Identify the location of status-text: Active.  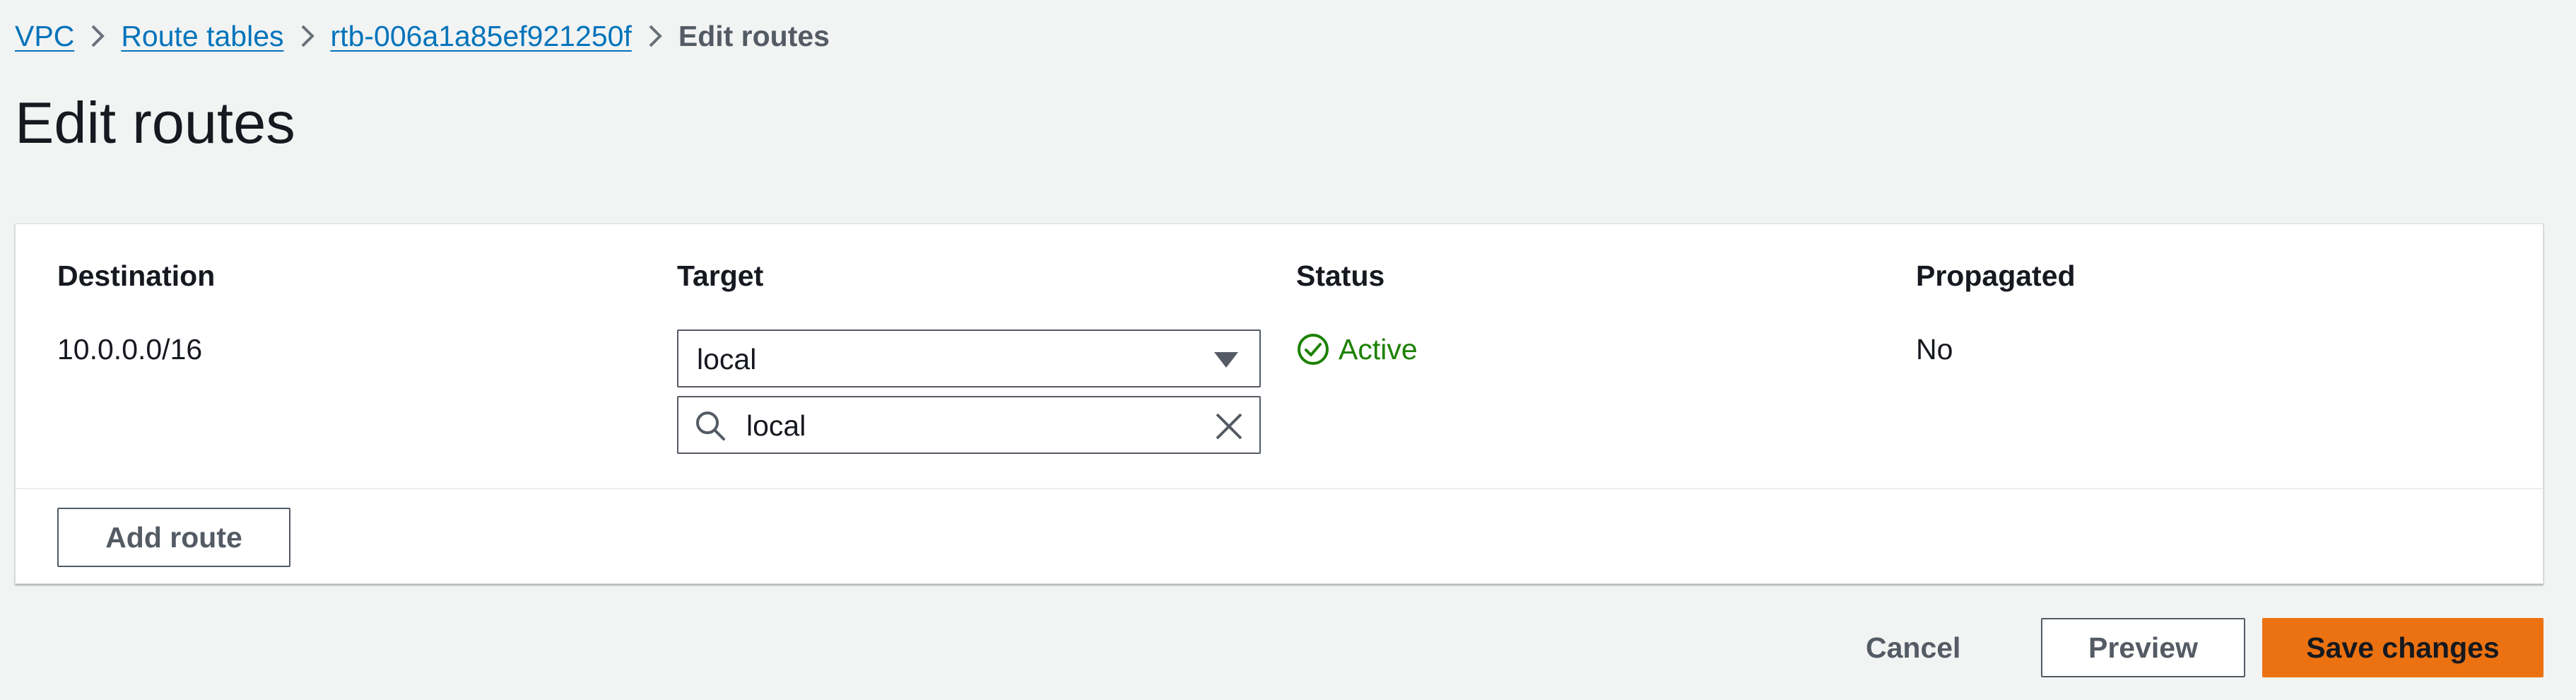
(1378, 349).